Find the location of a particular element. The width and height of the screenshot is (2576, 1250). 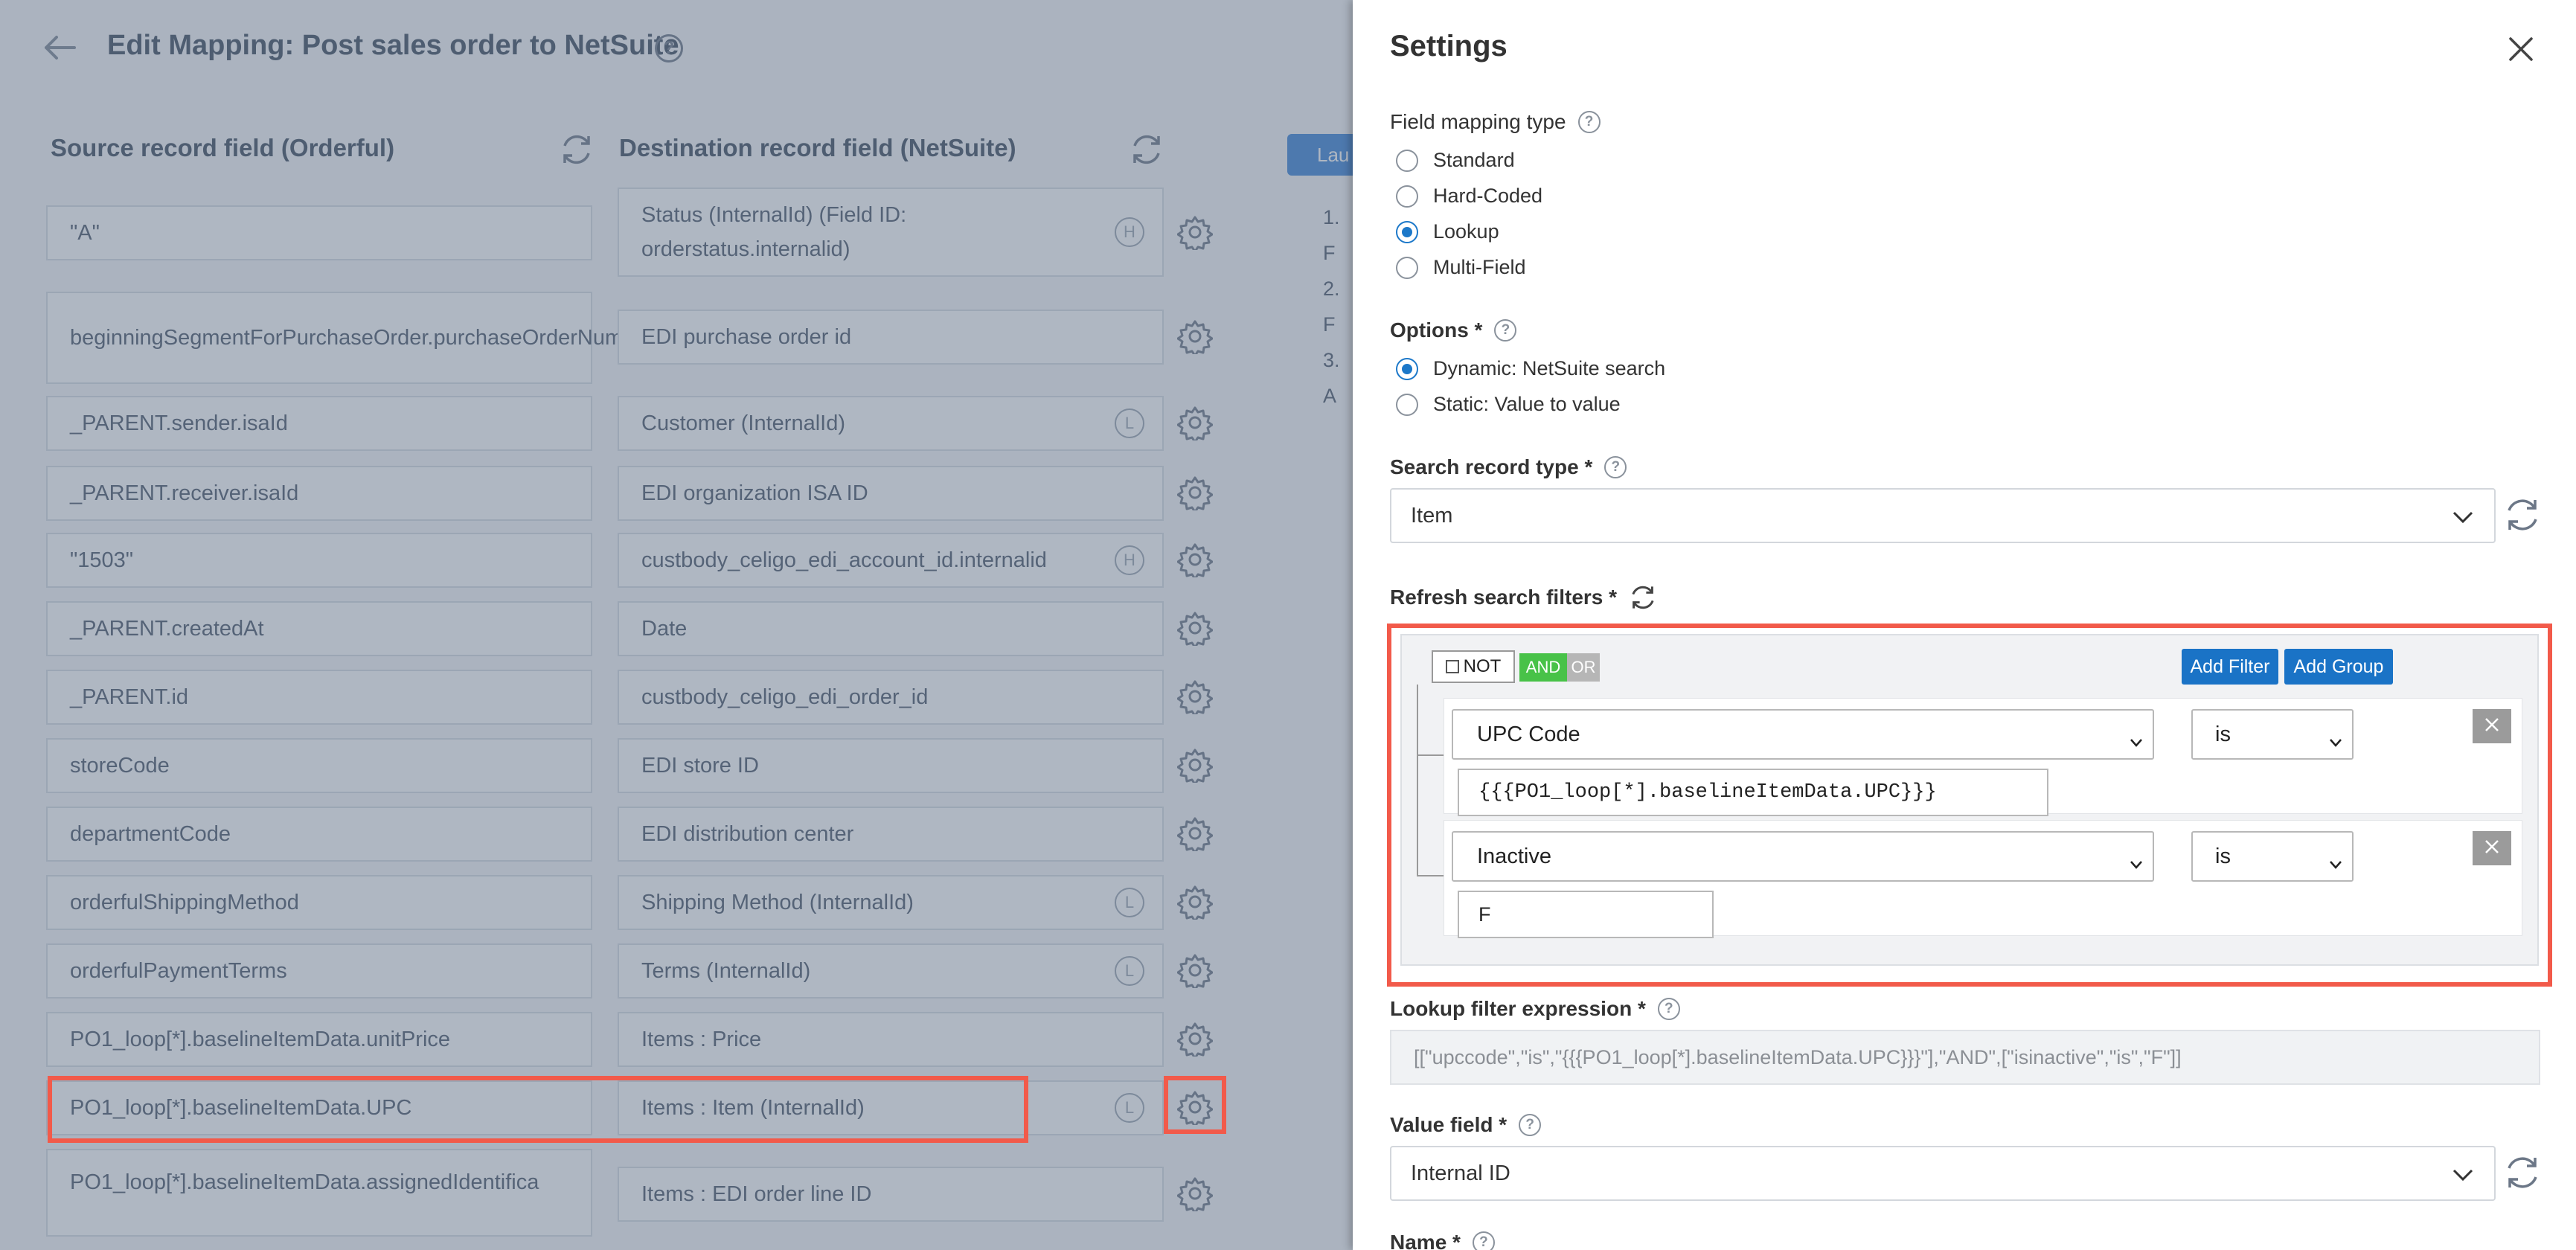

options-label: Options * ? is located at coordinates (1454, 330).